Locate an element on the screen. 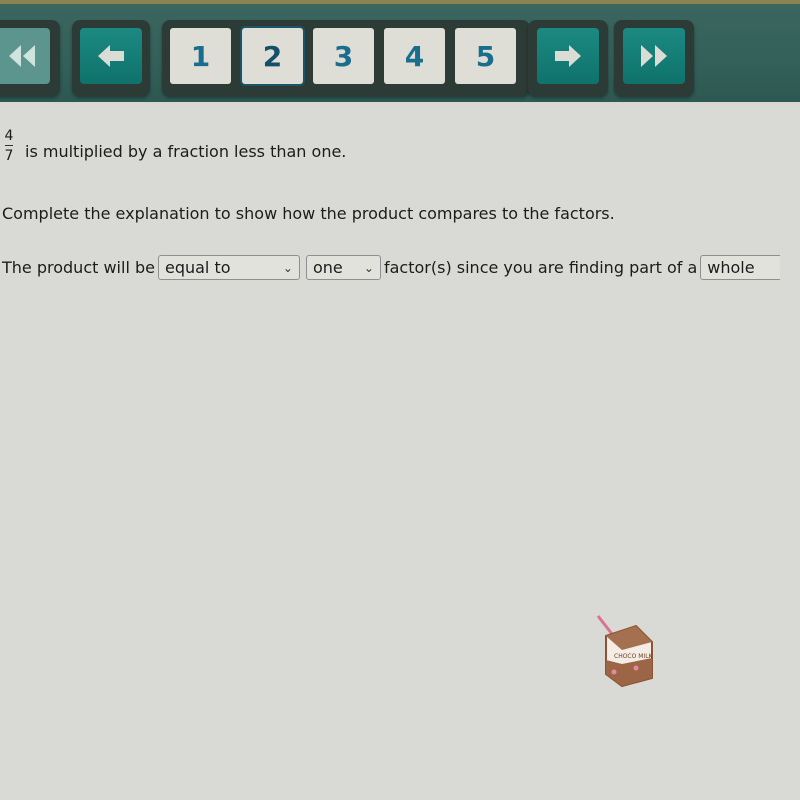  page-button-4: 4 is located at coordinates (414, 56).